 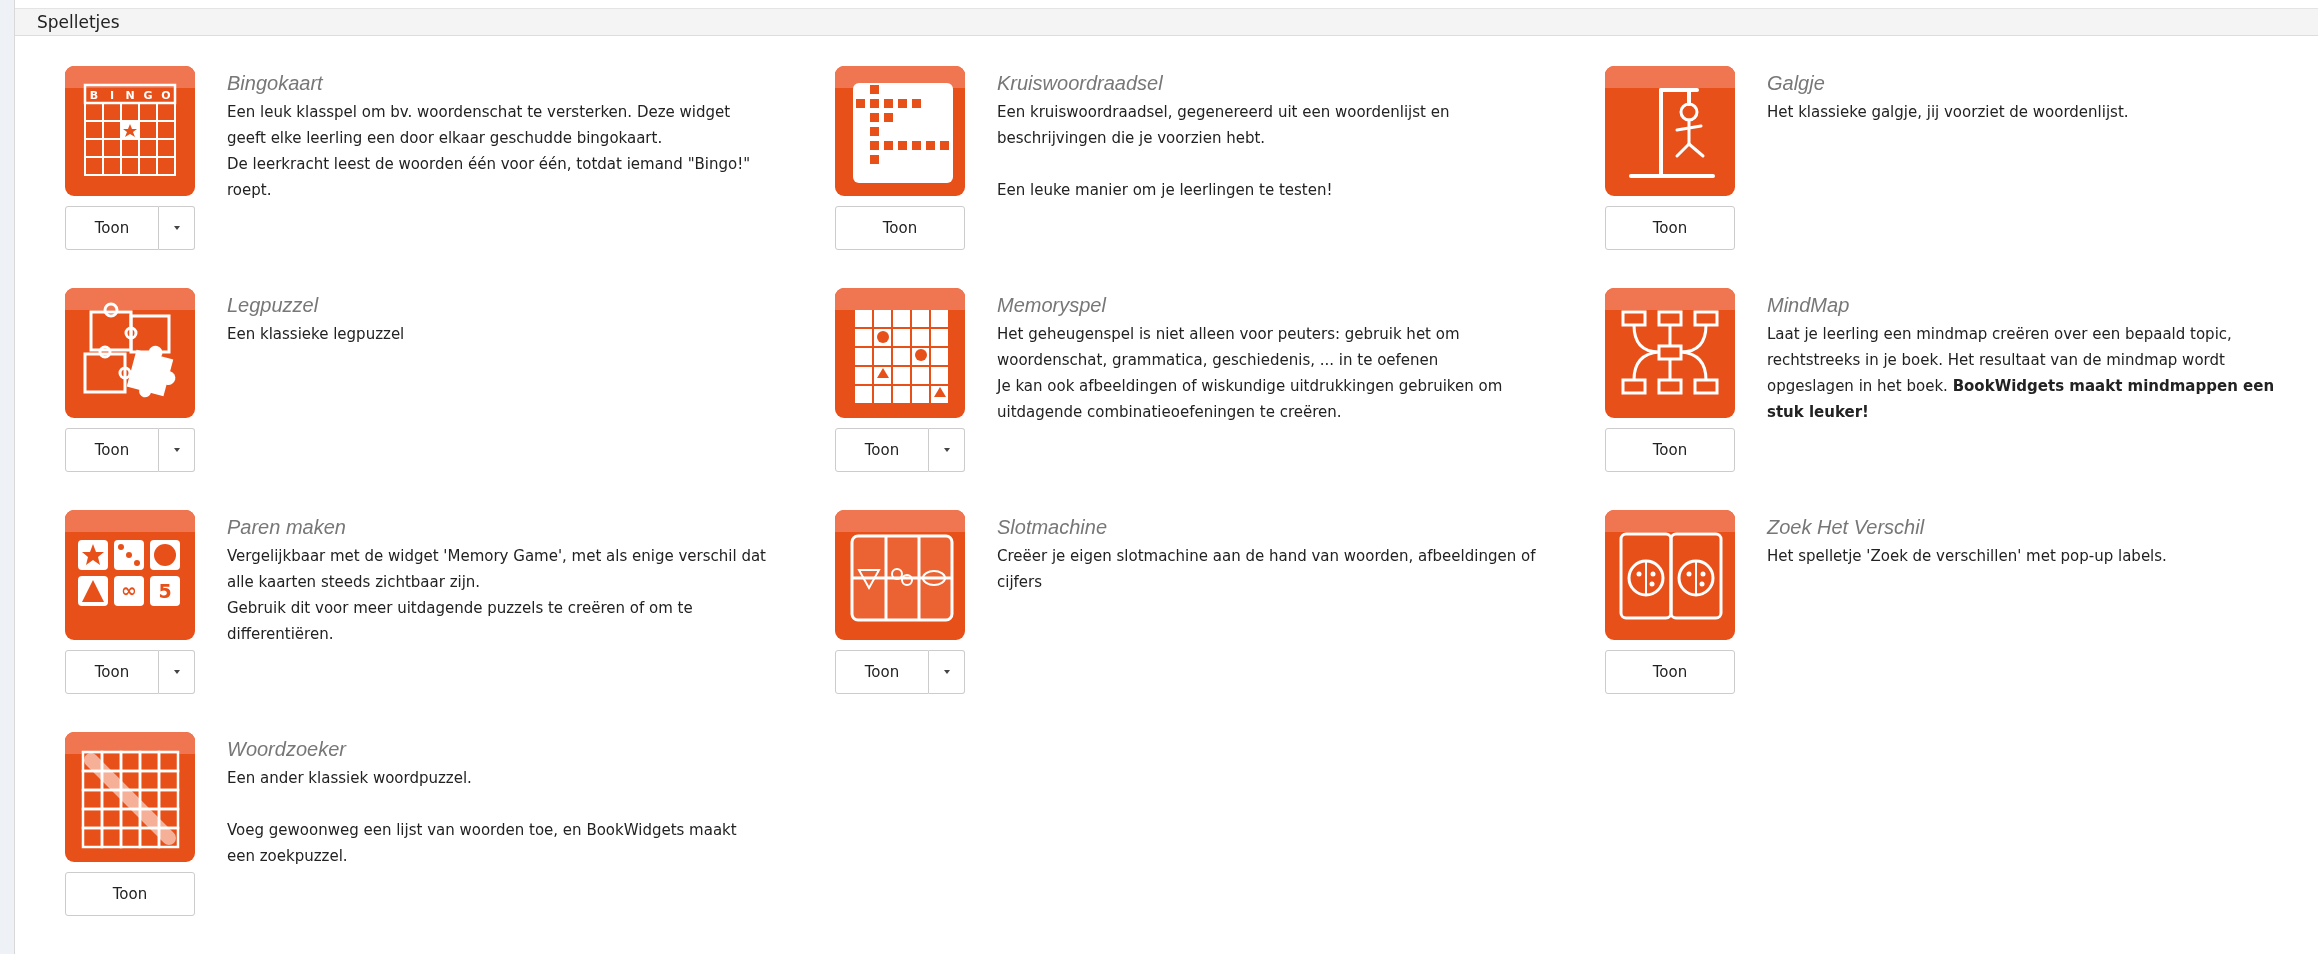 What do you see at coordinates (273, 305) in the screenshot?
I see `widget-title: Legpuzzel` at bounding box center [273, 305].